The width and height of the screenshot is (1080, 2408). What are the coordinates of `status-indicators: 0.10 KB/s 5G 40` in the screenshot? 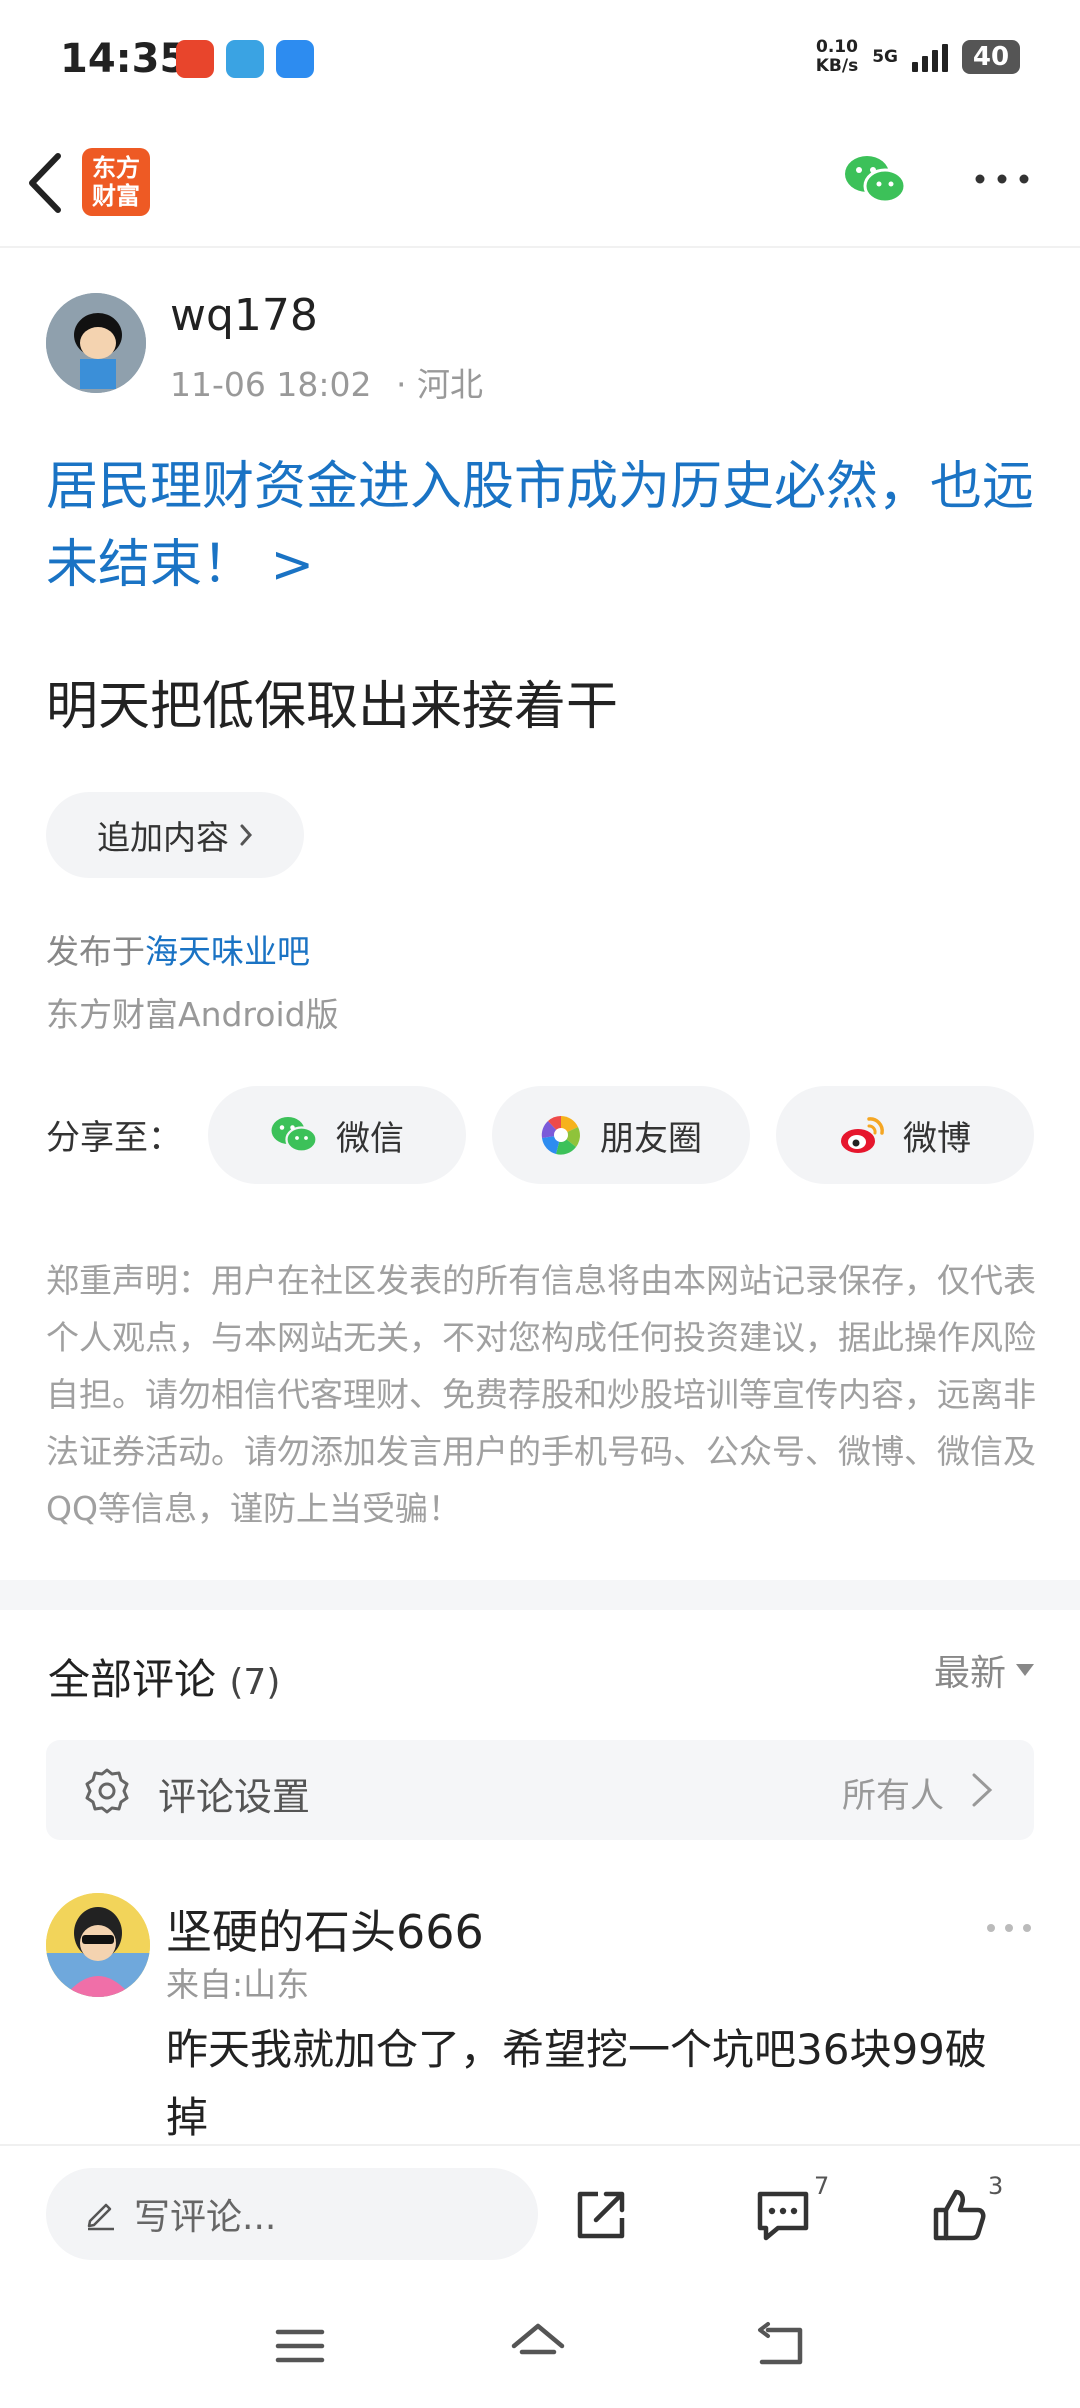 It's located at (918, 57).